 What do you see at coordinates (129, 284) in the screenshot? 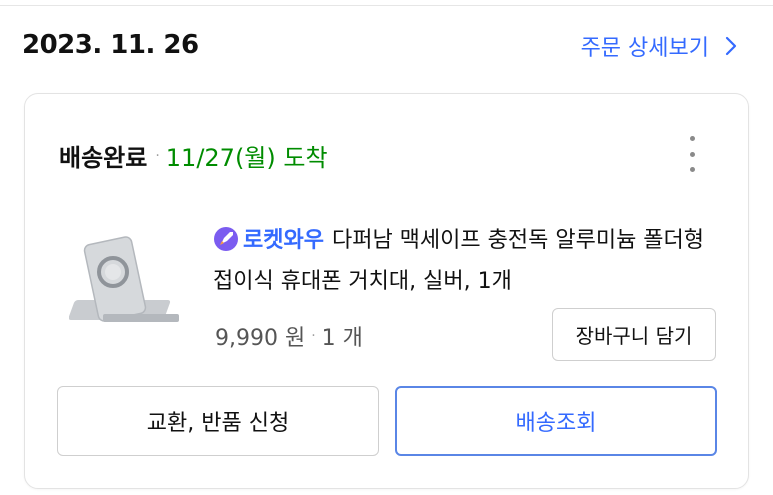
I see `product-thumbnail` at bounding box center [129, 284].